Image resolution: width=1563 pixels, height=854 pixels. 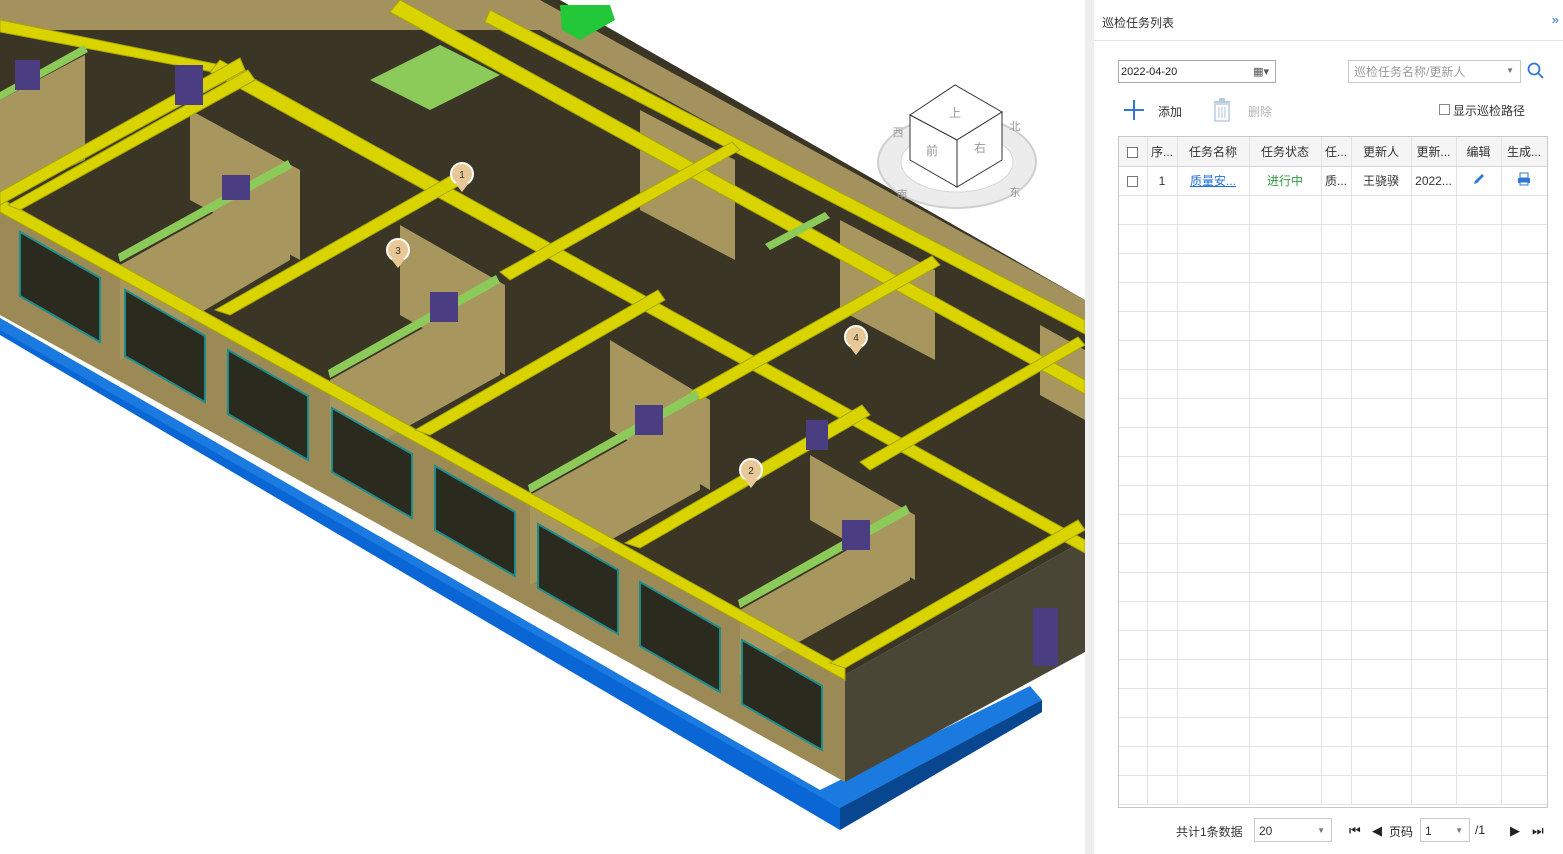 I want to click on plus-icon, so click(x=1134, y=110).